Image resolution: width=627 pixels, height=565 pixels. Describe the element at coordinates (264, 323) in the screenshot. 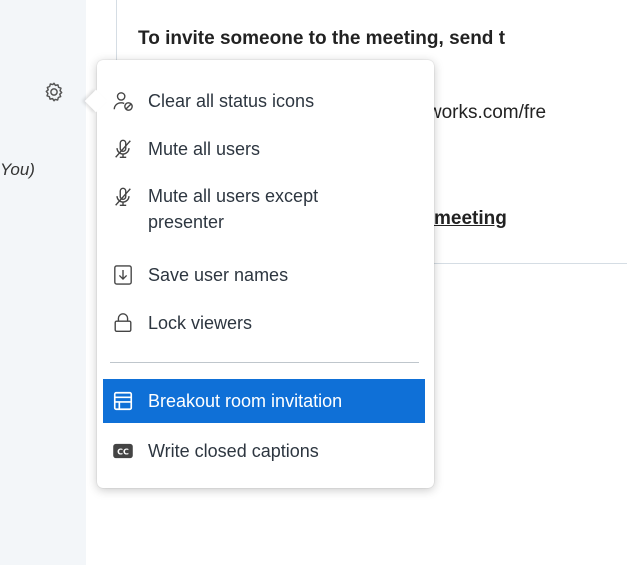

I see `menu-item-lock-viewers: Lock viewers` at that location.